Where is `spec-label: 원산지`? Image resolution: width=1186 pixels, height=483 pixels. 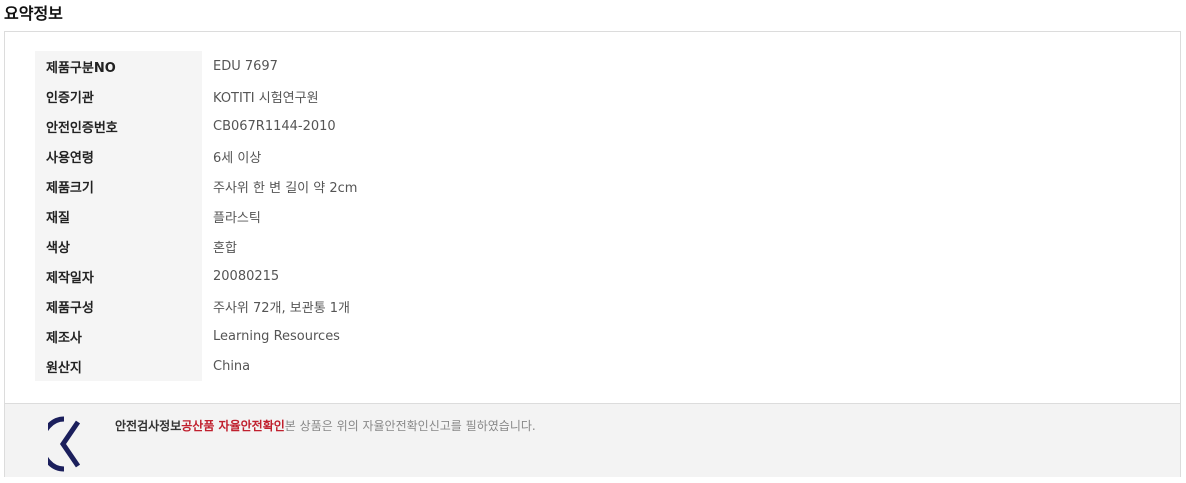 spec-label: 원산지 is located at coordinates (118, 366).